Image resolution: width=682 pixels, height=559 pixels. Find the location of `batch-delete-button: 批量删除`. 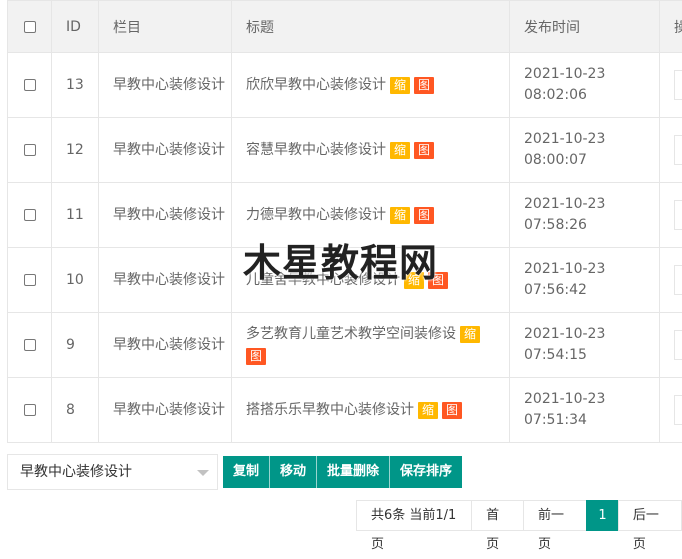

batch-delete-button: 批量删除 is located at coordinates (353, 472).